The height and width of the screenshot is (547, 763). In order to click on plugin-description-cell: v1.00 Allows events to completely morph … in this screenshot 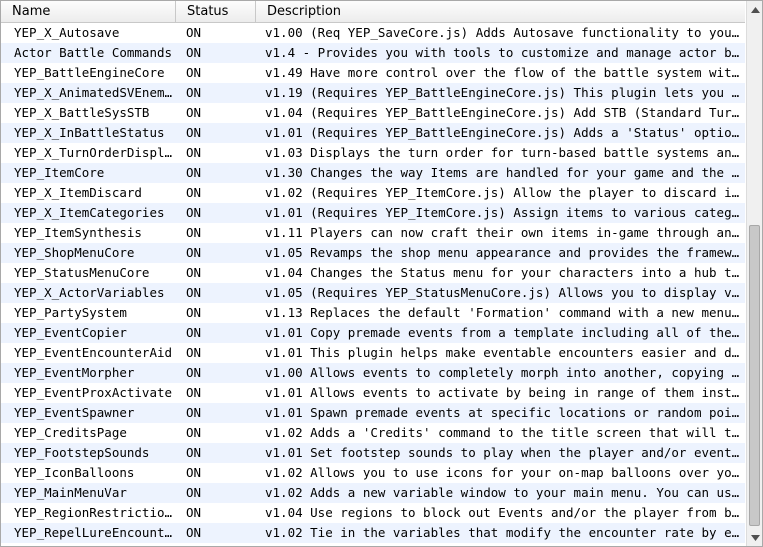, I will do `click(504, 372)`.